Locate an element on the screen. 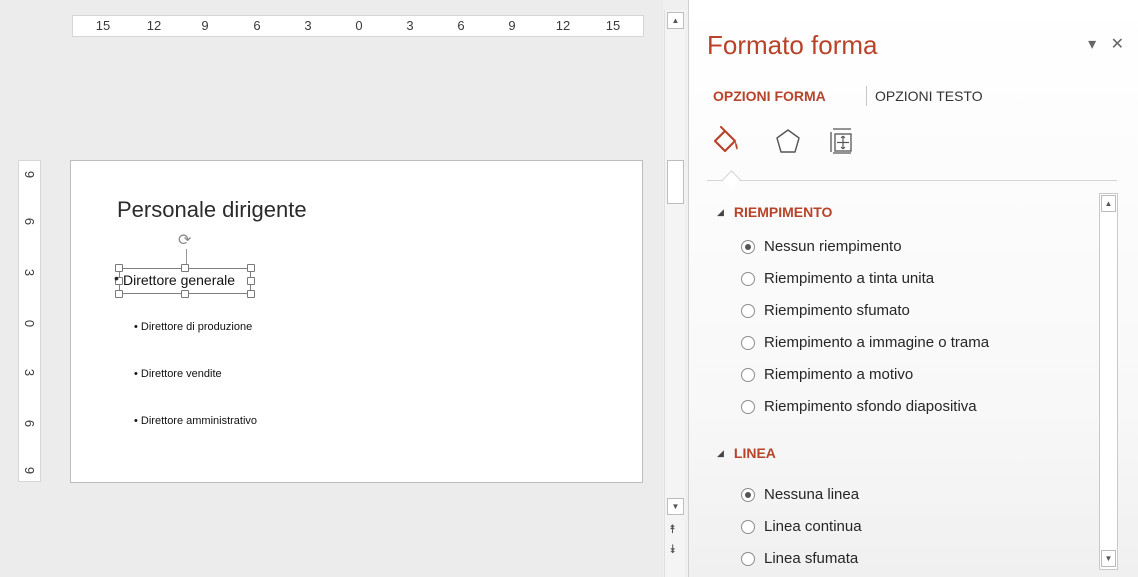 The image size is (1138, 577). list-item: • Direttore di produzione is located at coordinates (193, 327).